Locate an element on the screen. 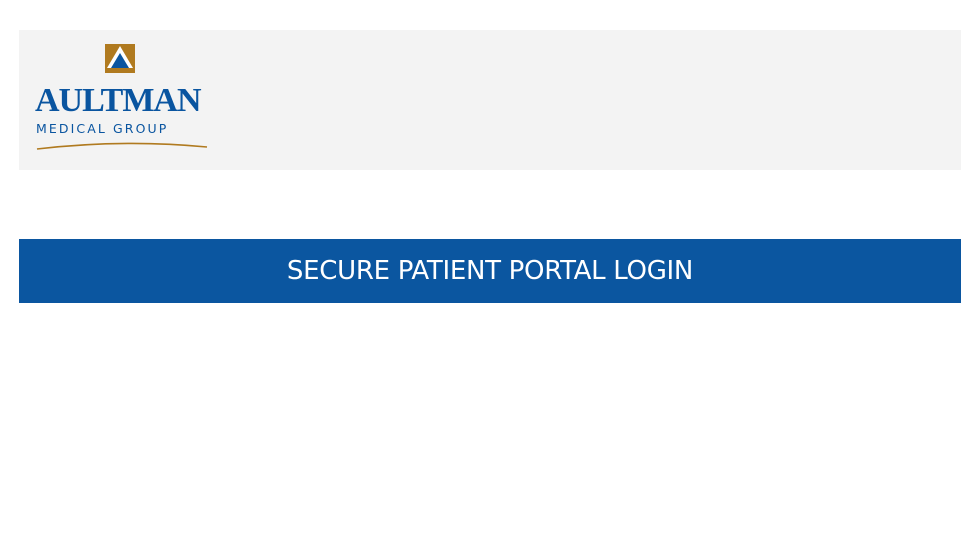 The image size is (961, 540). logo-subtitle: MEDICAL GROUP is located at coordinates (102, 128).